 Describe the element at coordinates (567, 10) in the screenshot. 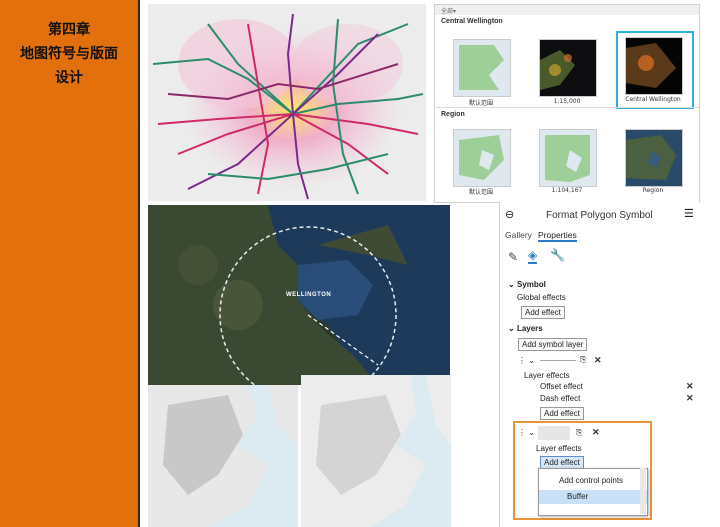

I see `bookmarks-filter: 全部▾` at that location.